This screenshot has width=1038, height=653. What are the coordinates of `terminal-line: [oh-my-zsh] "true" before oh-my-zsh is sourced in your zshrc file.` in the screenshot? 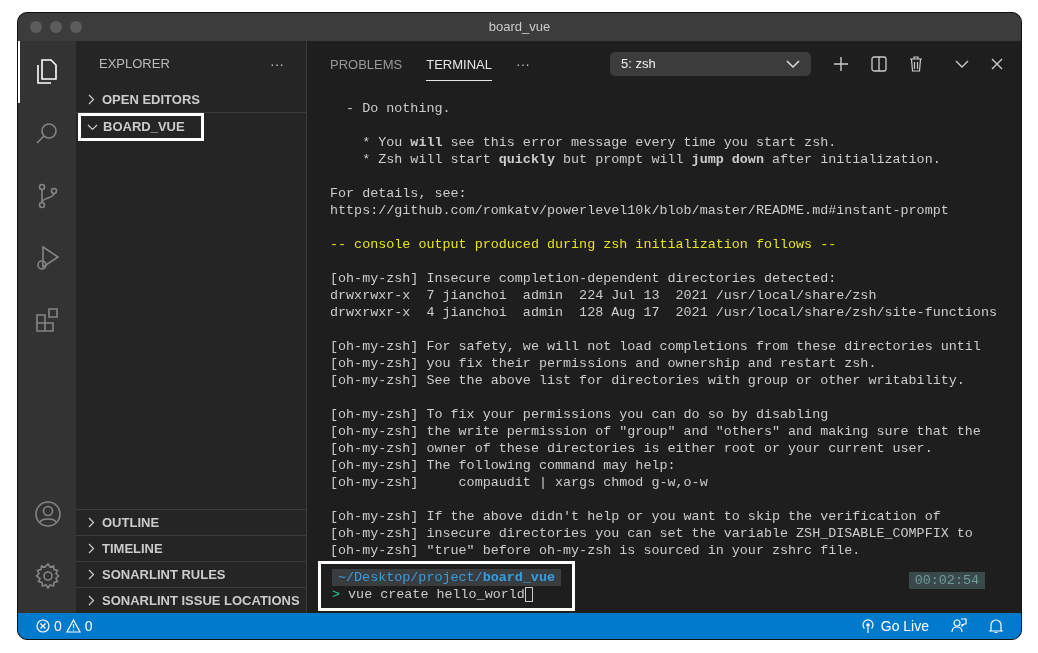 It's located at (595, 550).